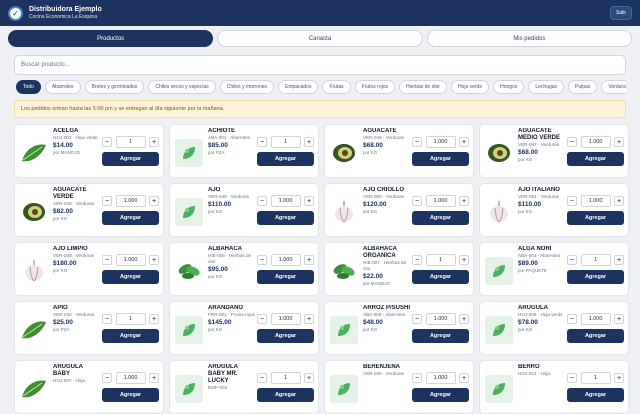  I want to click on category-chip: Chiles secos y especias, so click(182, 87).